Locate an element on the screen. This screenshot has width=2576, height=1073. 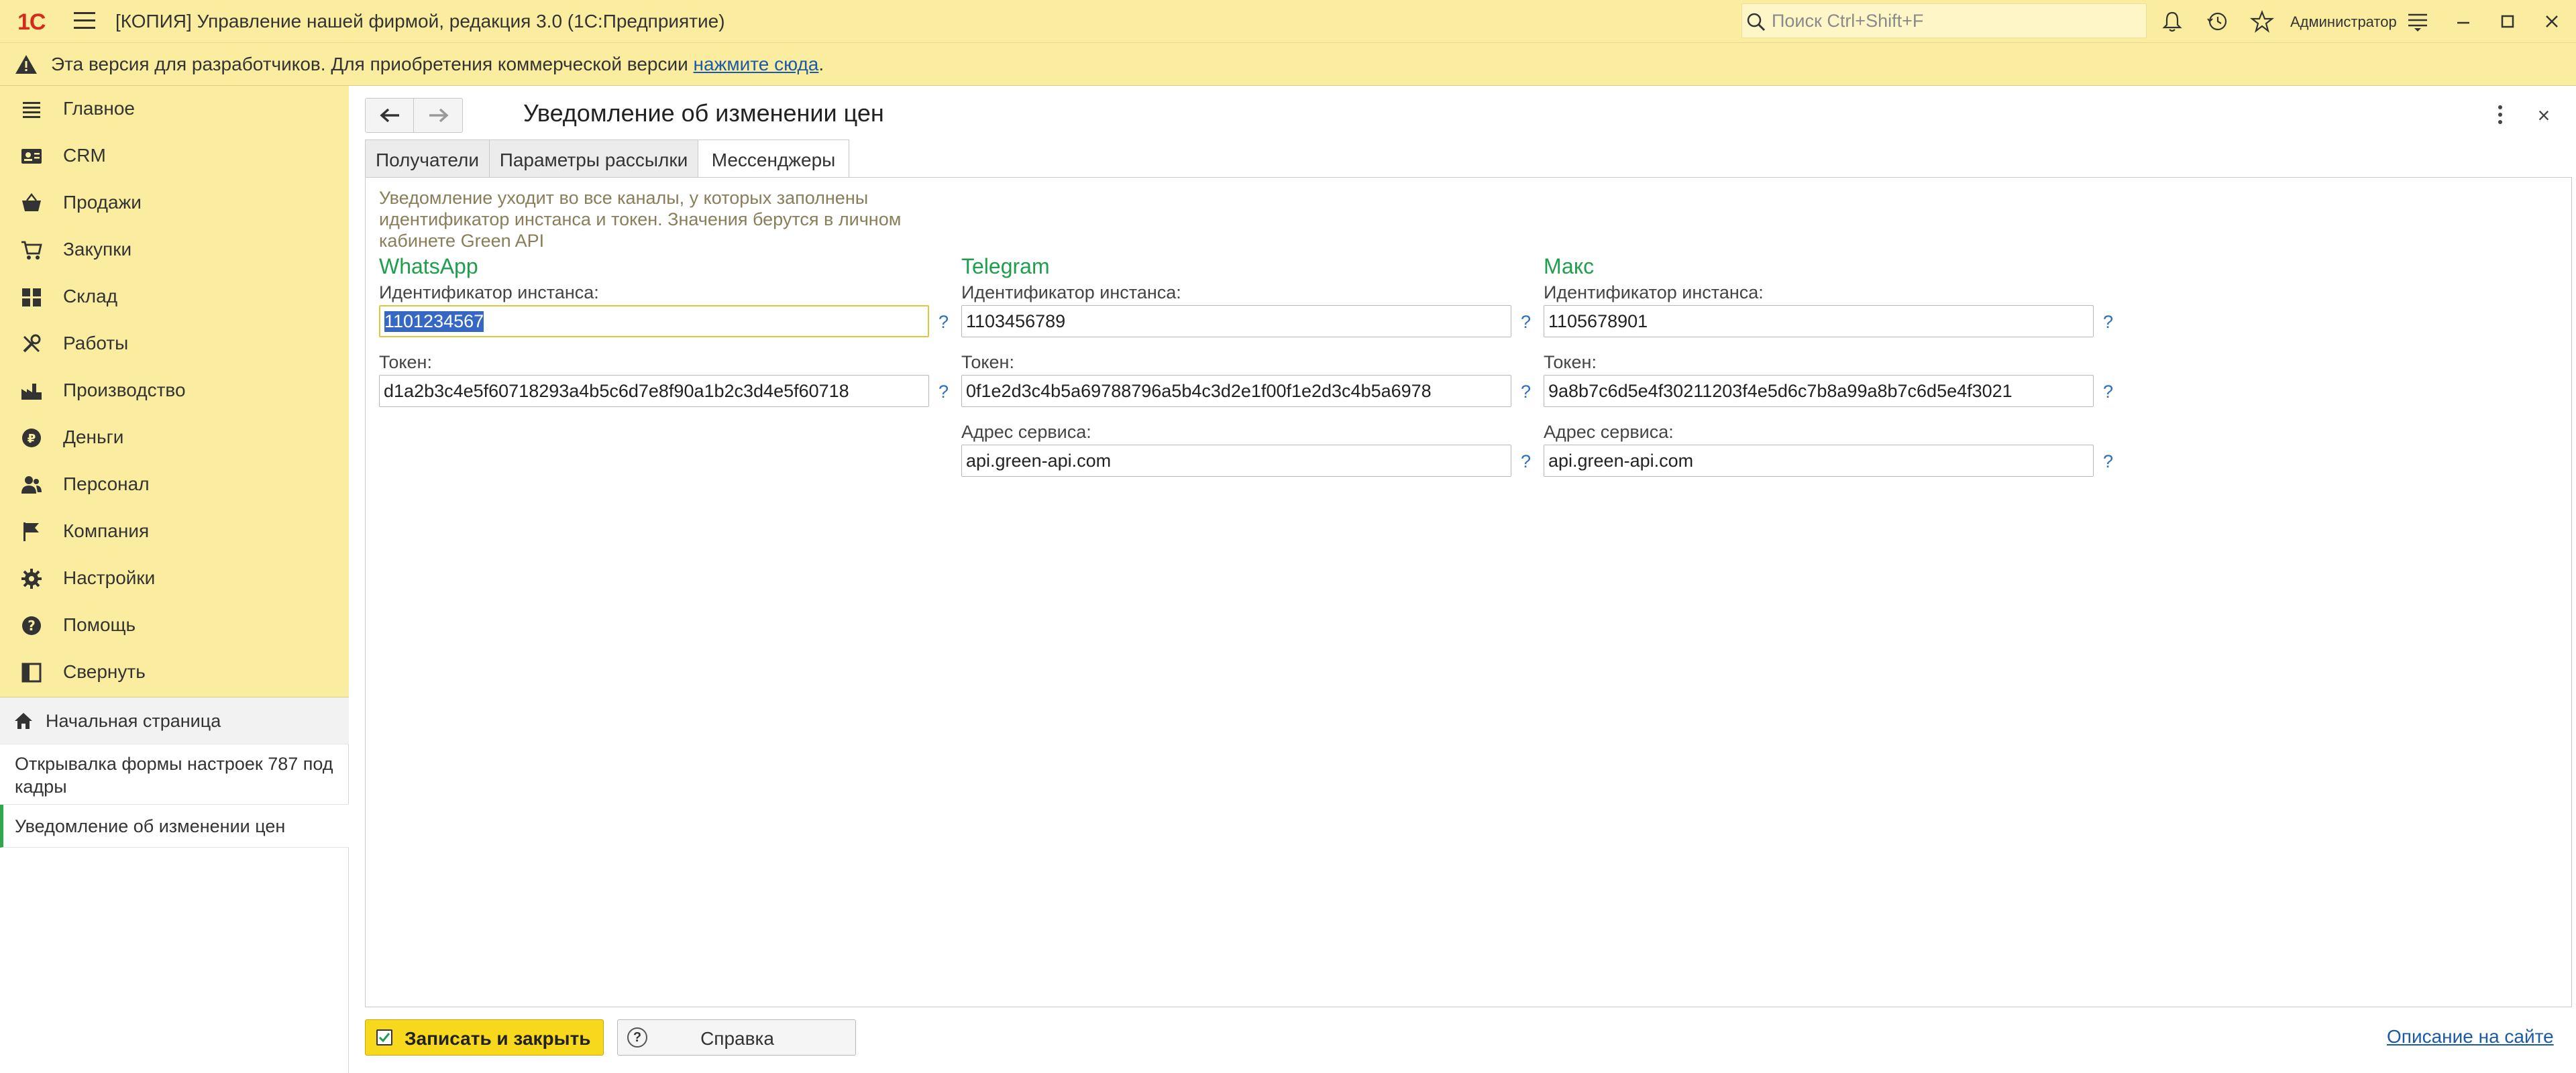
forward-button is located at coordinates (439, 115).